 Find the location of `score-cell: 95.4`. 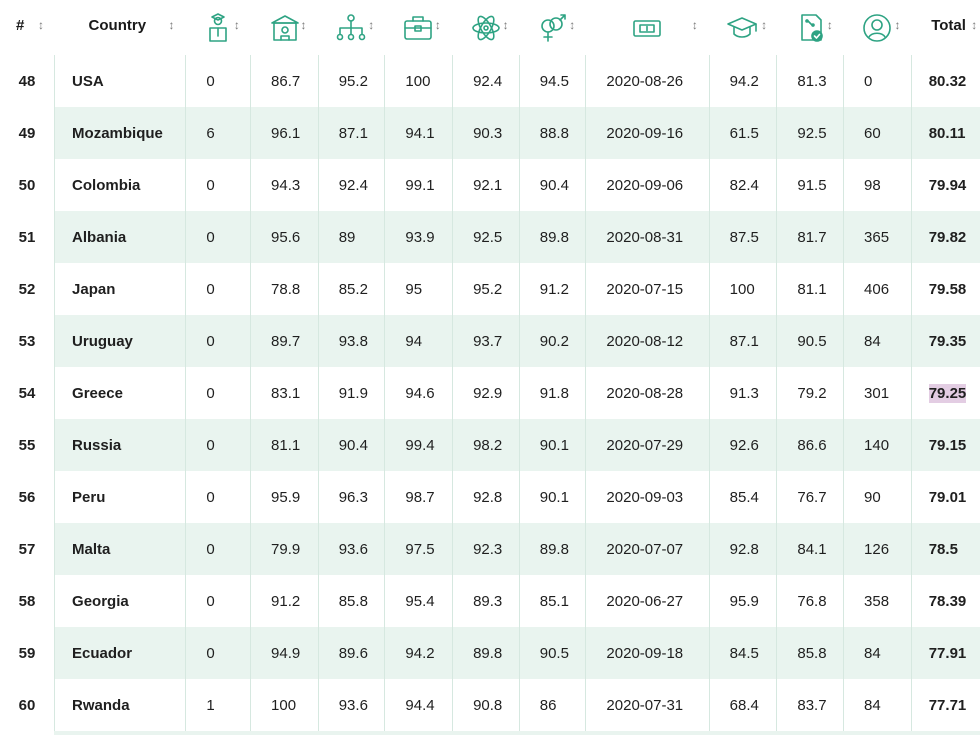

score-cell: 95.4 is located at coordinates (418, 601).